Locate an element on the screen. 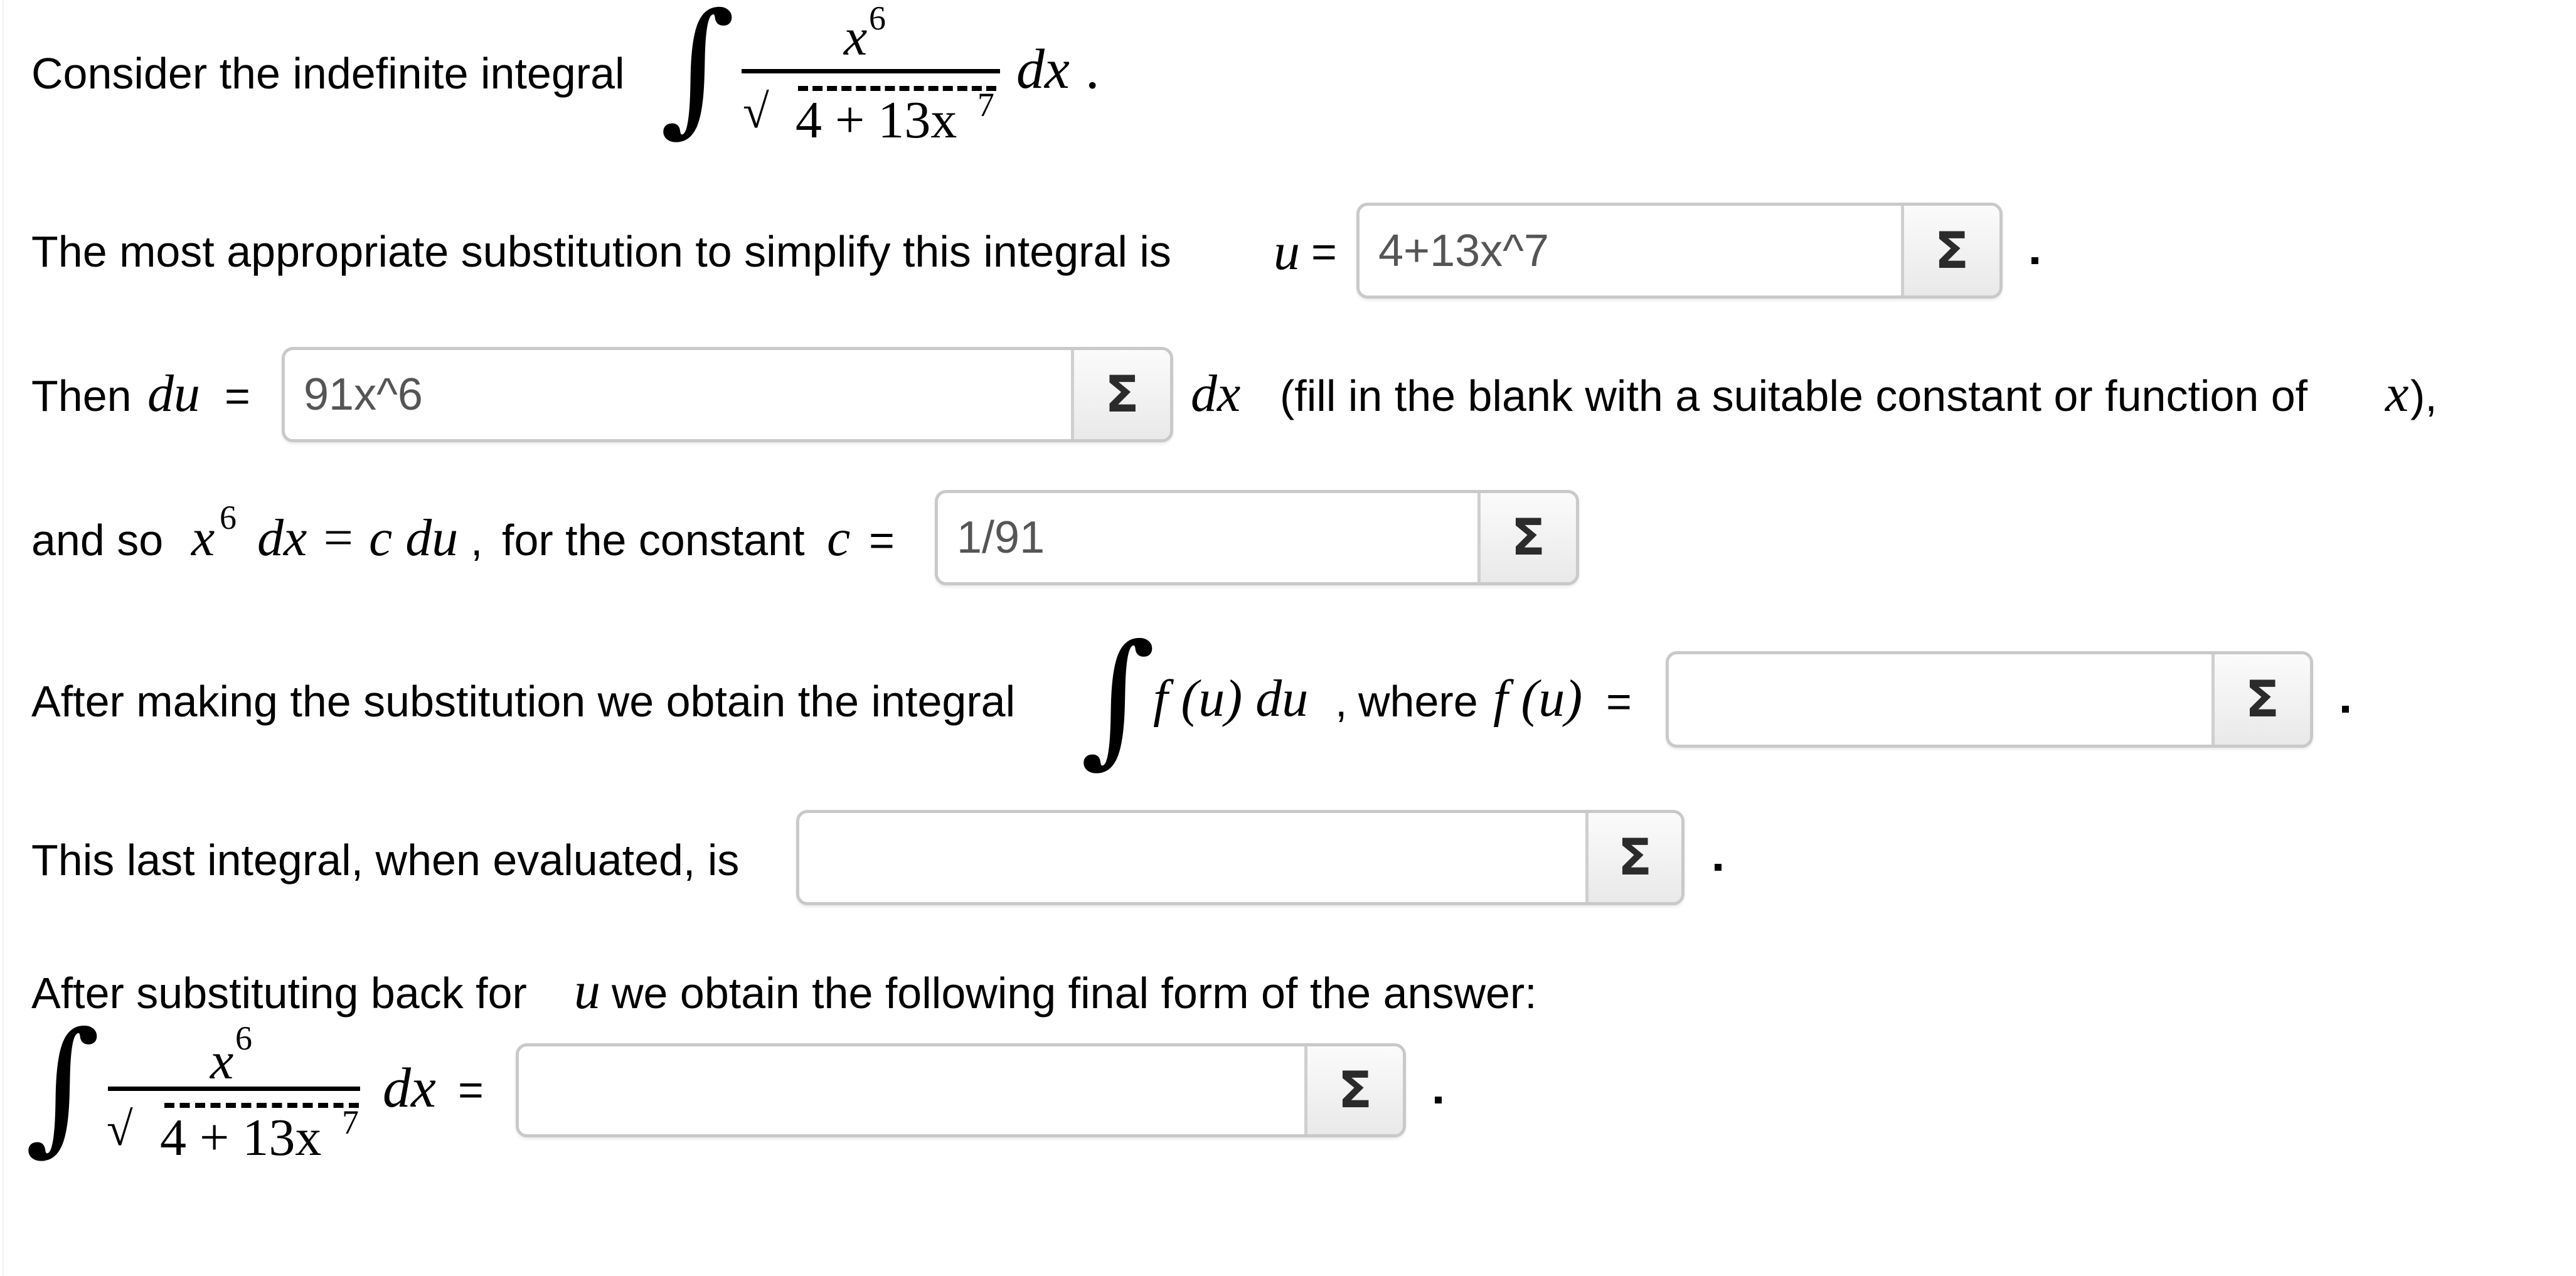 The height and width of the screenshot is (1276, 2576). differential: dx is located at coordinates (1043, 69).